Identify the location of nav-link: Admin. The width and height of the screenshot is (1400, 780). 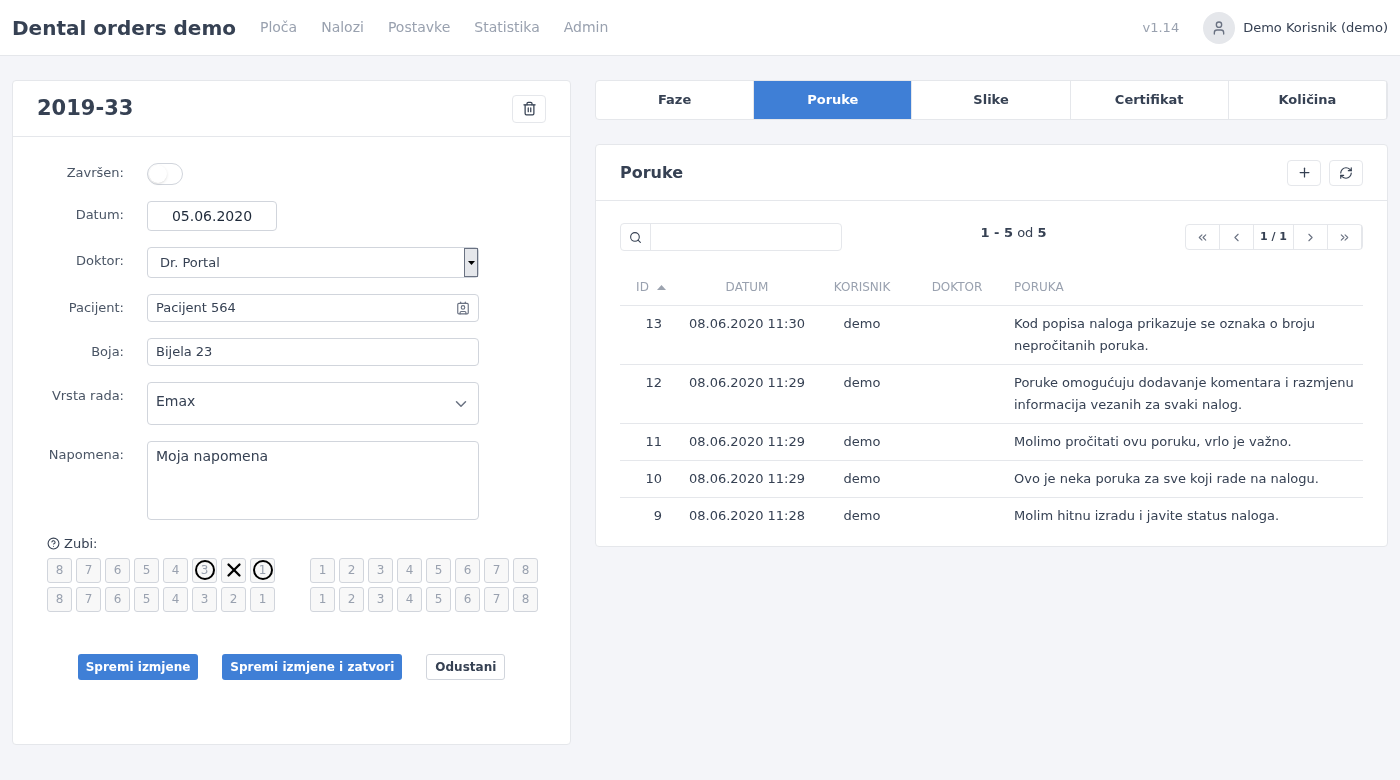
(586, 27).